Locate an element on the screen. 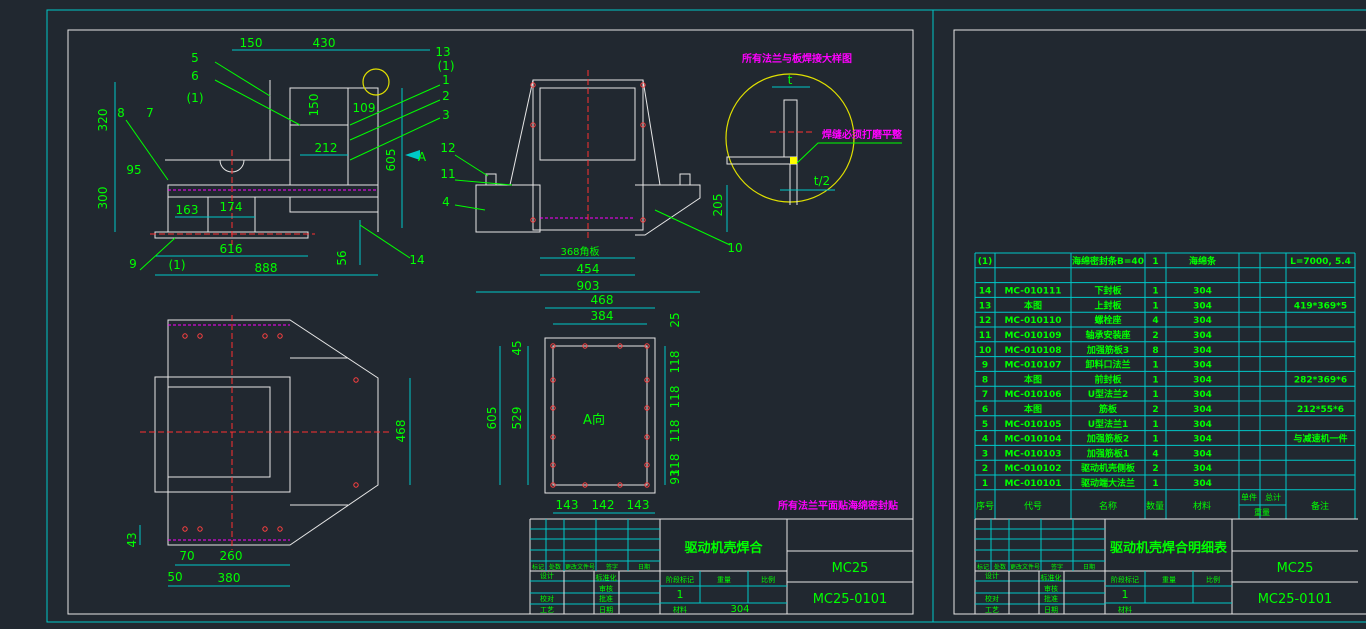 This screenshot has height=629, width=1366. dimension-label: 260 is located at coordinates (231, 556).